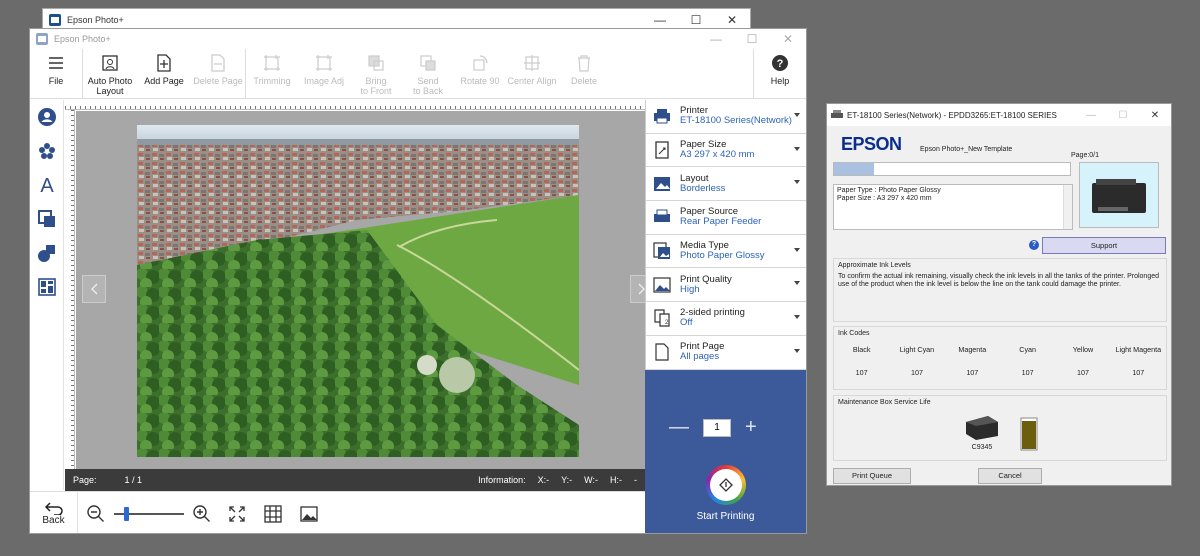 The height and width of the screenshot is (556, 1200). Describe the element at coordinates (679, 427) in the screenshot. I see `decrease-copies-button: —` at that location.